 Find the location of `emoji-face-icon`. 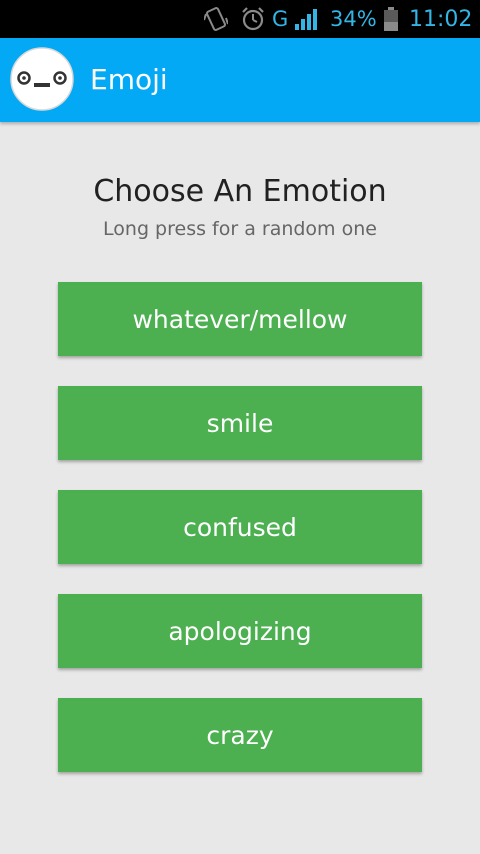

emoji-face-icon is located at coordinates (42, 79).